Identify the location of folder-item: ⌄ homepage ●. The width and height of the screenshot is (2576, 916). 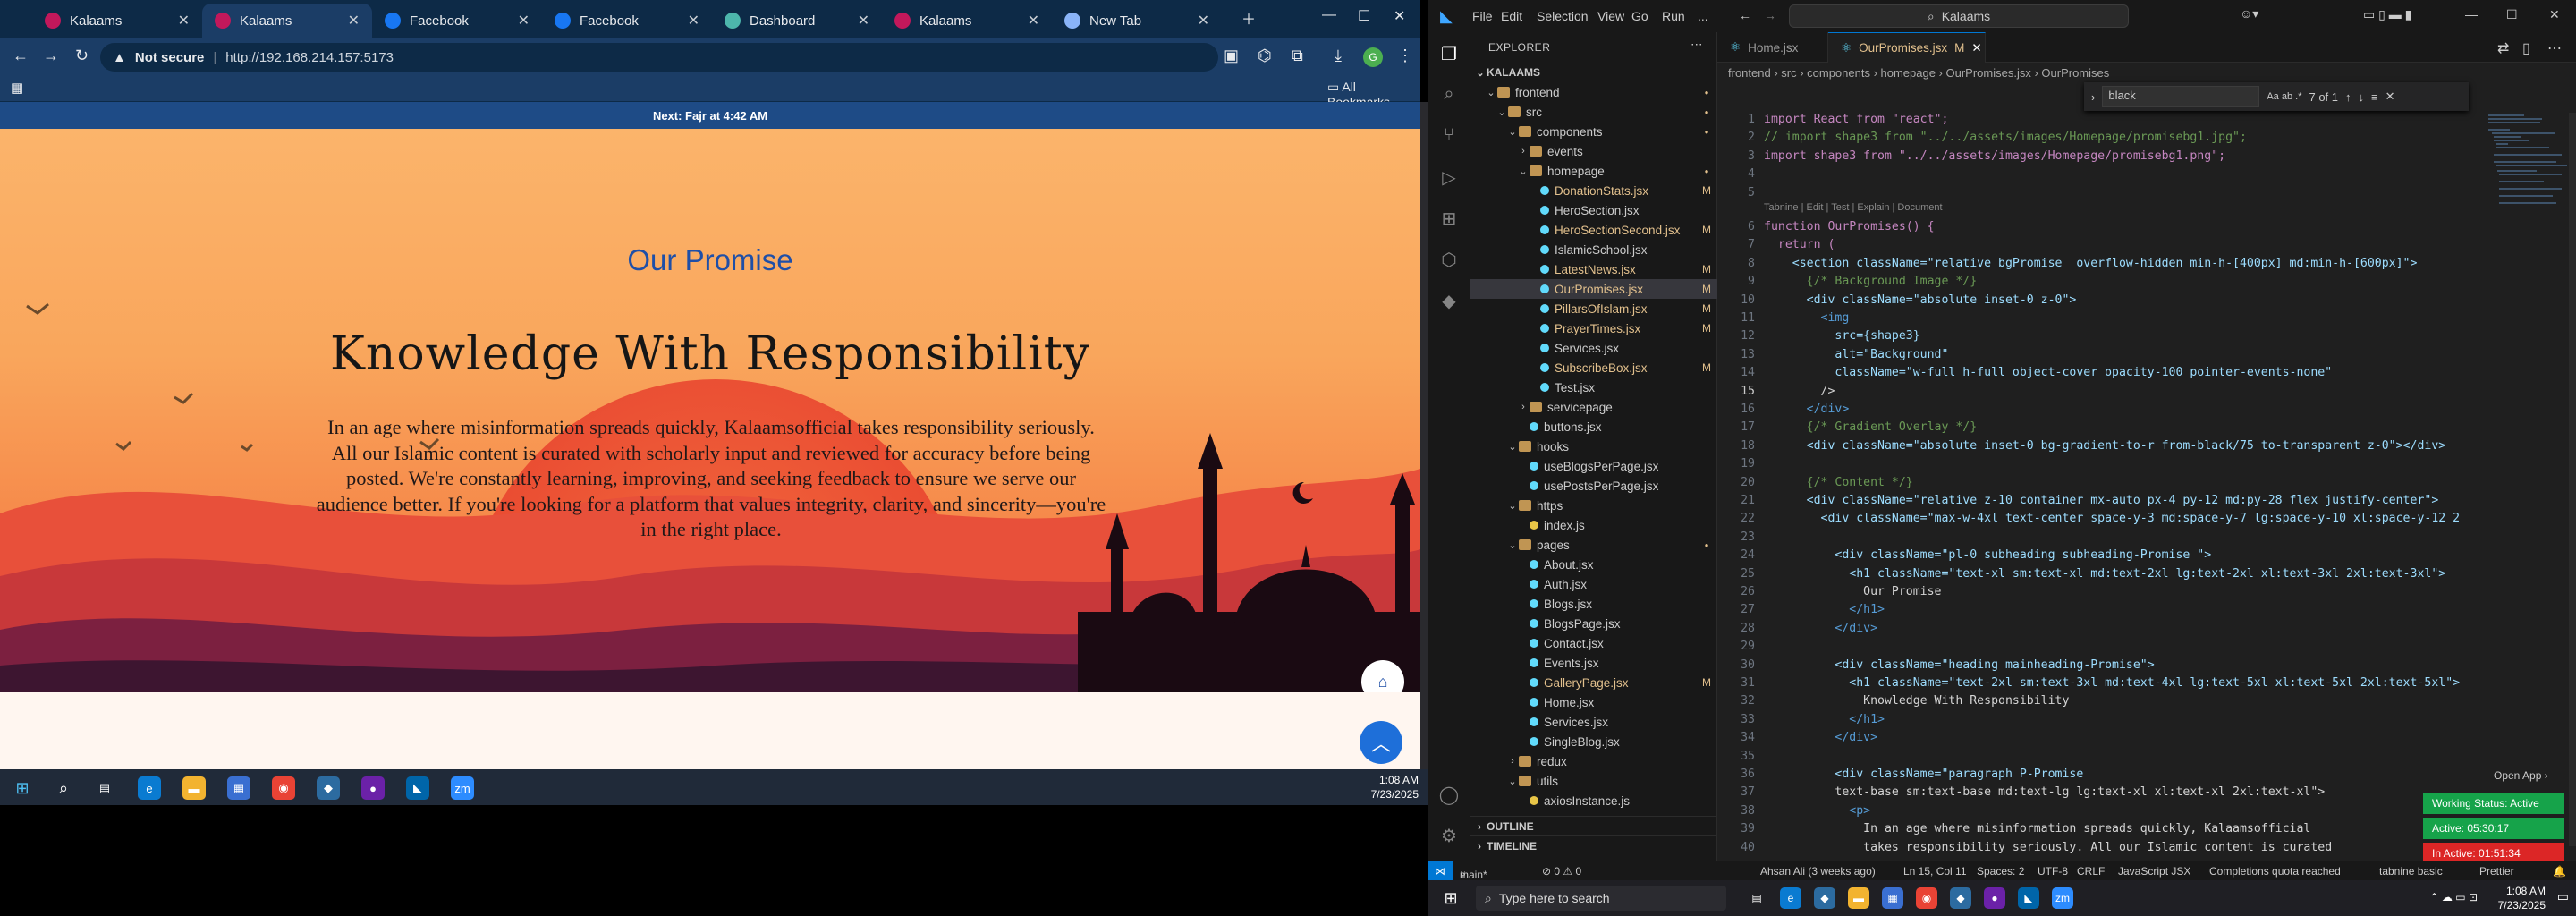
(1593, 171).